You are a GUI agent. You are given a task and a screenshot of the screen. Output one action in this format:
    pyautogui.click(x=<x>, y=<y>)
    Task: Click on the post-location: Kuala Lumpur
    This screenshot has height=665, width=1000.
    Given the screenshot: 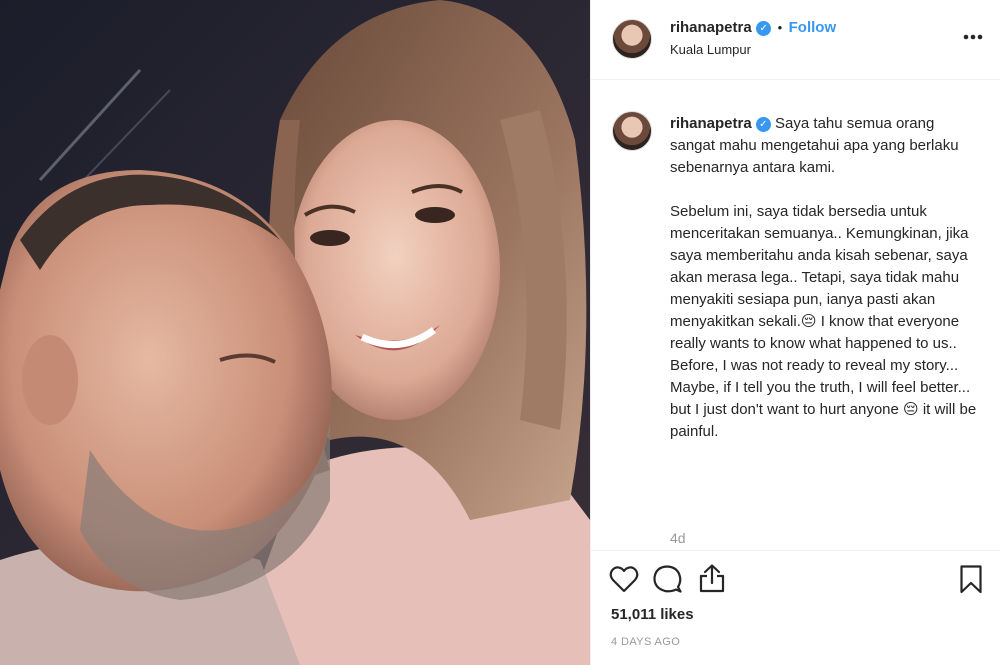 What is the action you would take?
    pyautogui.click(x=710, y=49)
    